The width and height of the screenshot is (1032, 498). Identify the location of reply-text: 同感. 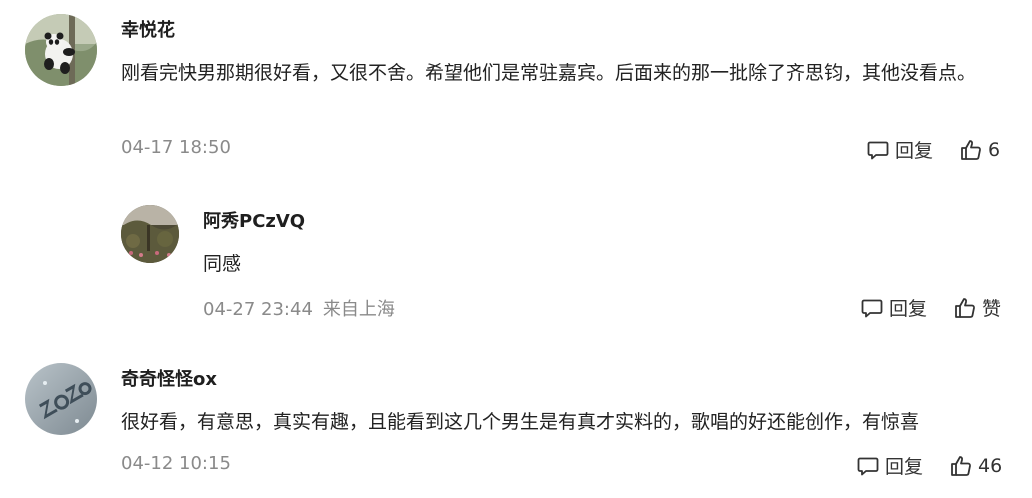
(222, 264).